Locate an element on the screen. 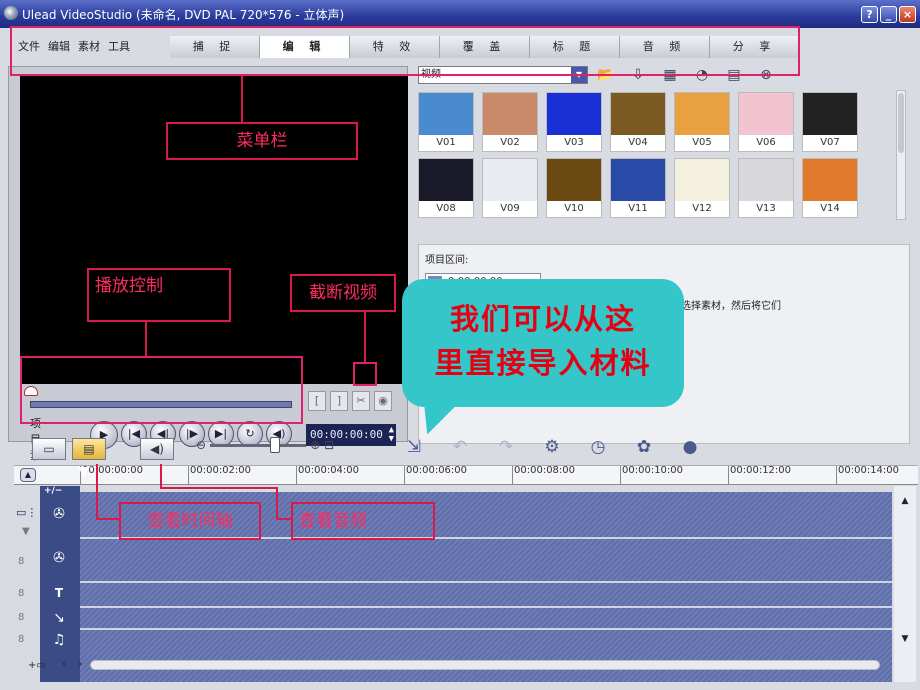  mark-out-button: ] is located at coordinates (339, 401).